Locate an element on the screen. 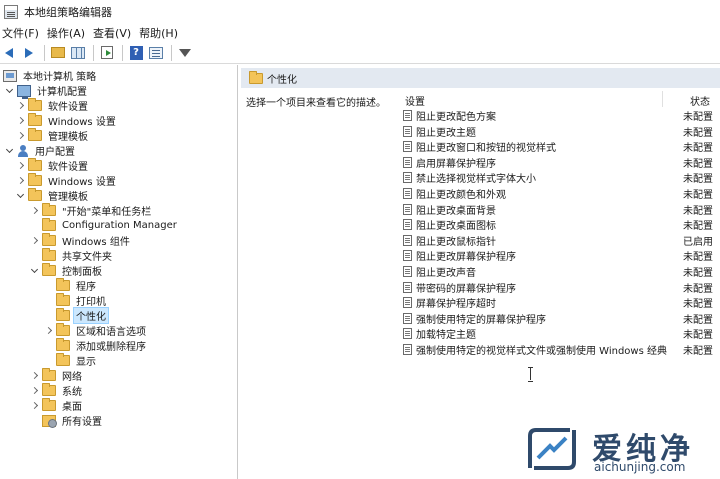 Image resolution: width=720 pixels, height=479 pixels. filter-button is located at coordinates (185, 53).